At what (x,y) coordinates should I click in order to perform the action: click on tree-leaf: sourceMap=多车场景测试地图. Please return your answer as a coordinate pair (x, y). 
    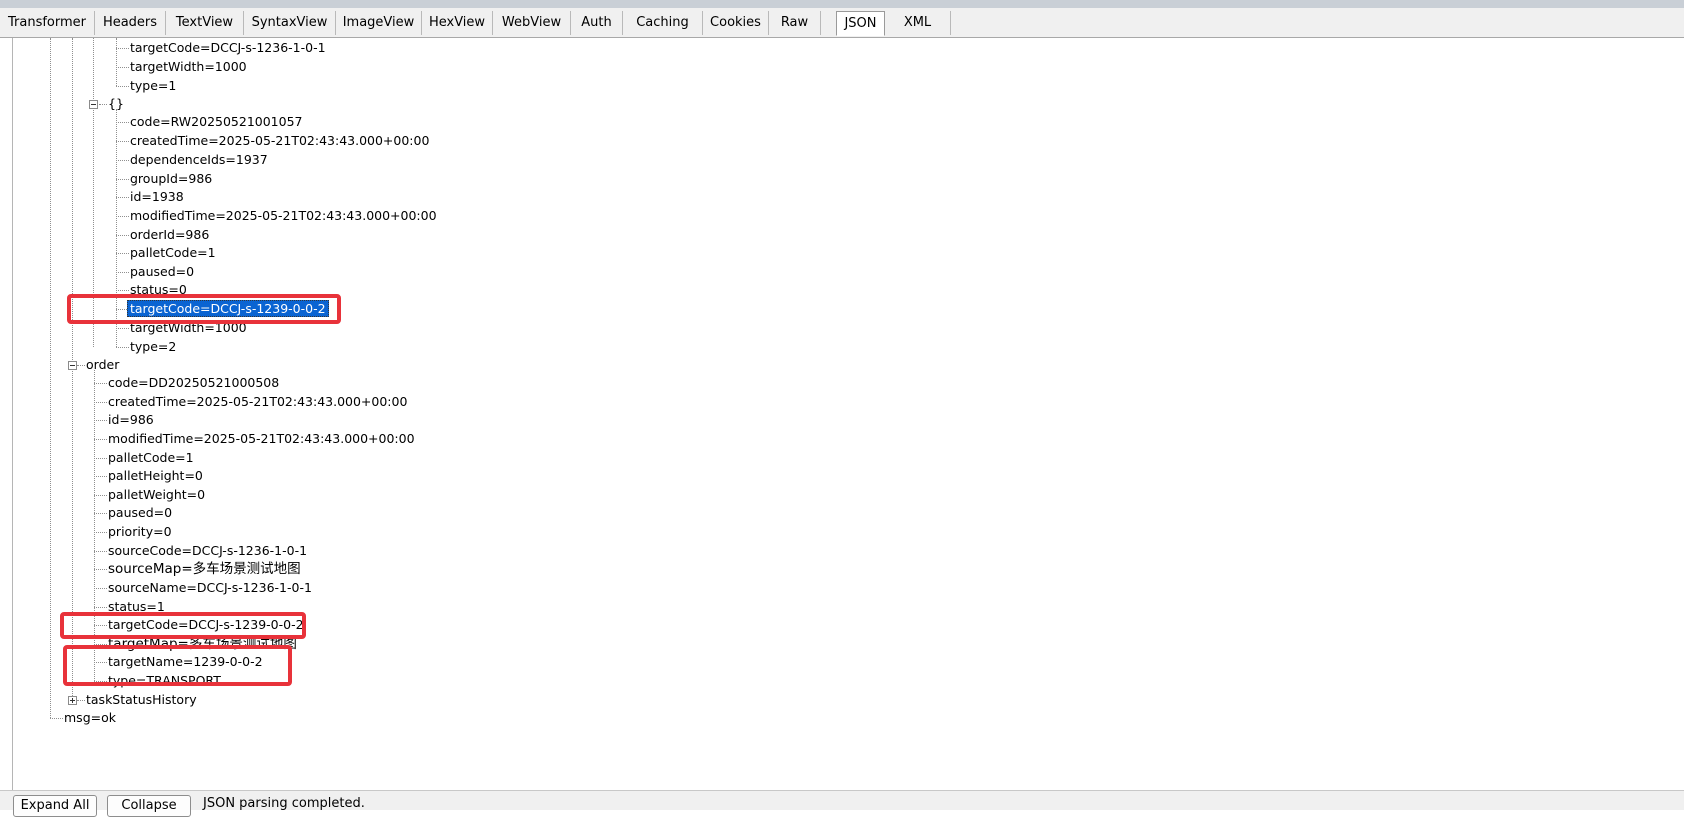
    Looking at the image, I should click on (204, 569).